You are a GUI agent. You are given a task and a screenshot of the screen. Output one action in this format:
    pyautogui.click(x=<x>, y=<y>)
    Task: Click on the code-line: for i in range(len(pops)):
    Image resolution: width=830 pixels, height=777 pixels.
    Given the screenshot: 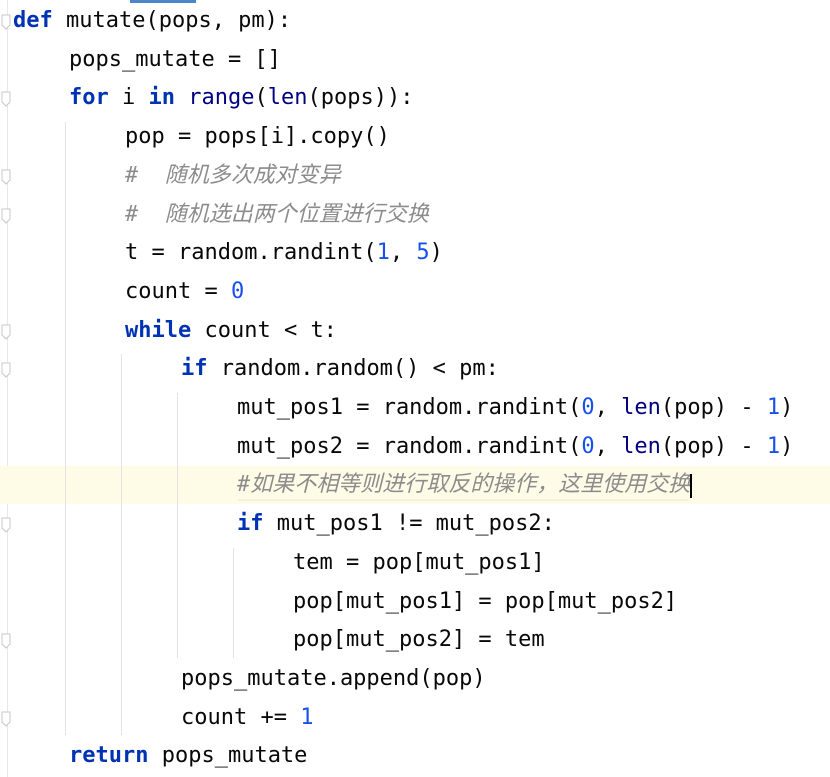 What is the action you would take?
    pyautogui.click(x=241, y=98)
    